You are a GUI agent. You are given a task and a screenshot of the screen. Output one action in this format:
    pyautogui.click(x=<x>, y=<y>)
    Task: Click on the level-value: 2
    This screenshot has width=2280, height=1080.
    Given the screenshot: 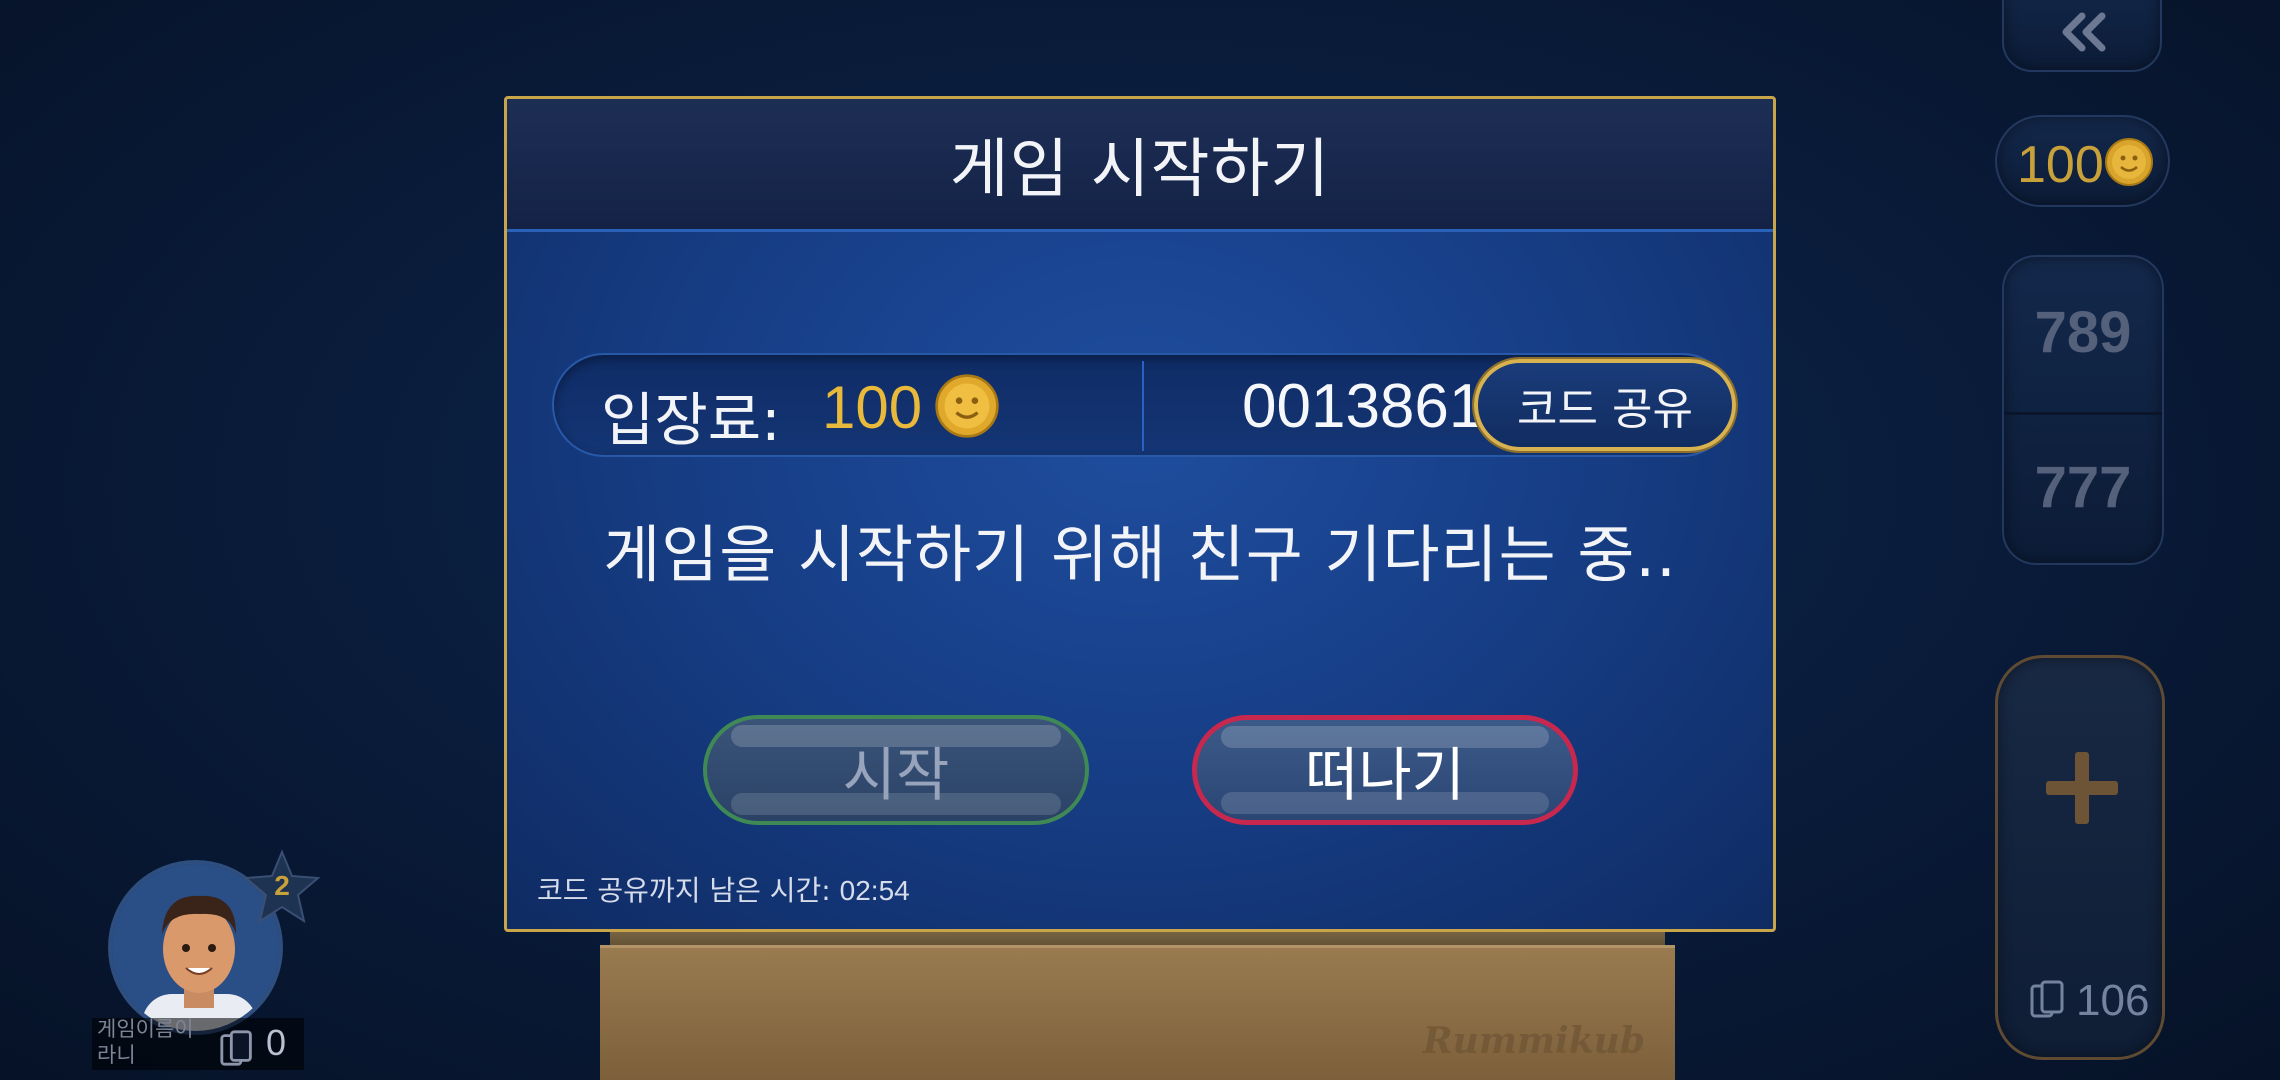 What is the action you would take?
    pyautogui.click(x=282, y=885)
    